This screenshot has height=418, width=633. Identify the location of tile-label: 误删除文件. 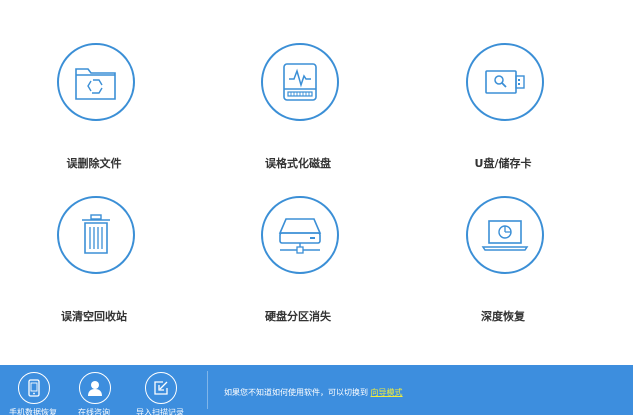
(94, 163).